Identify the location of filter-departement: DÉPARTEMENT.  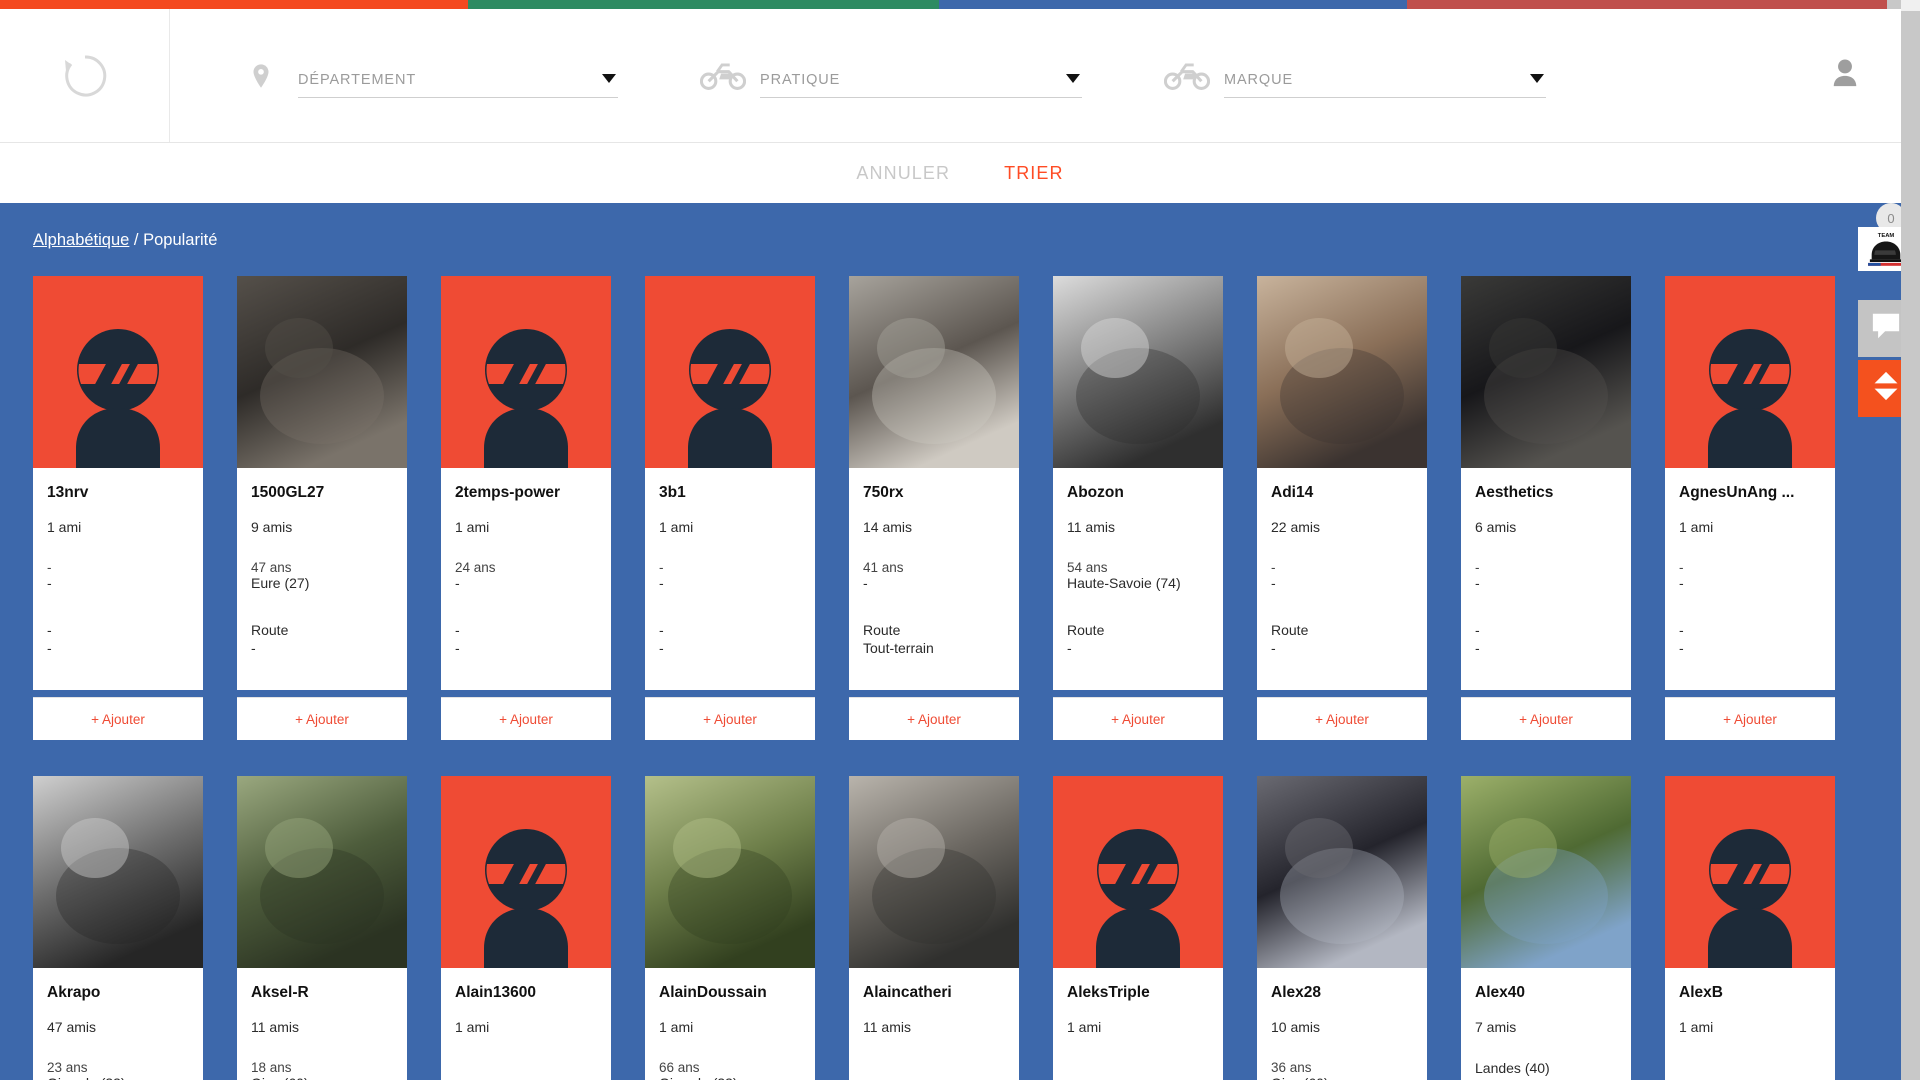
(428, 76).